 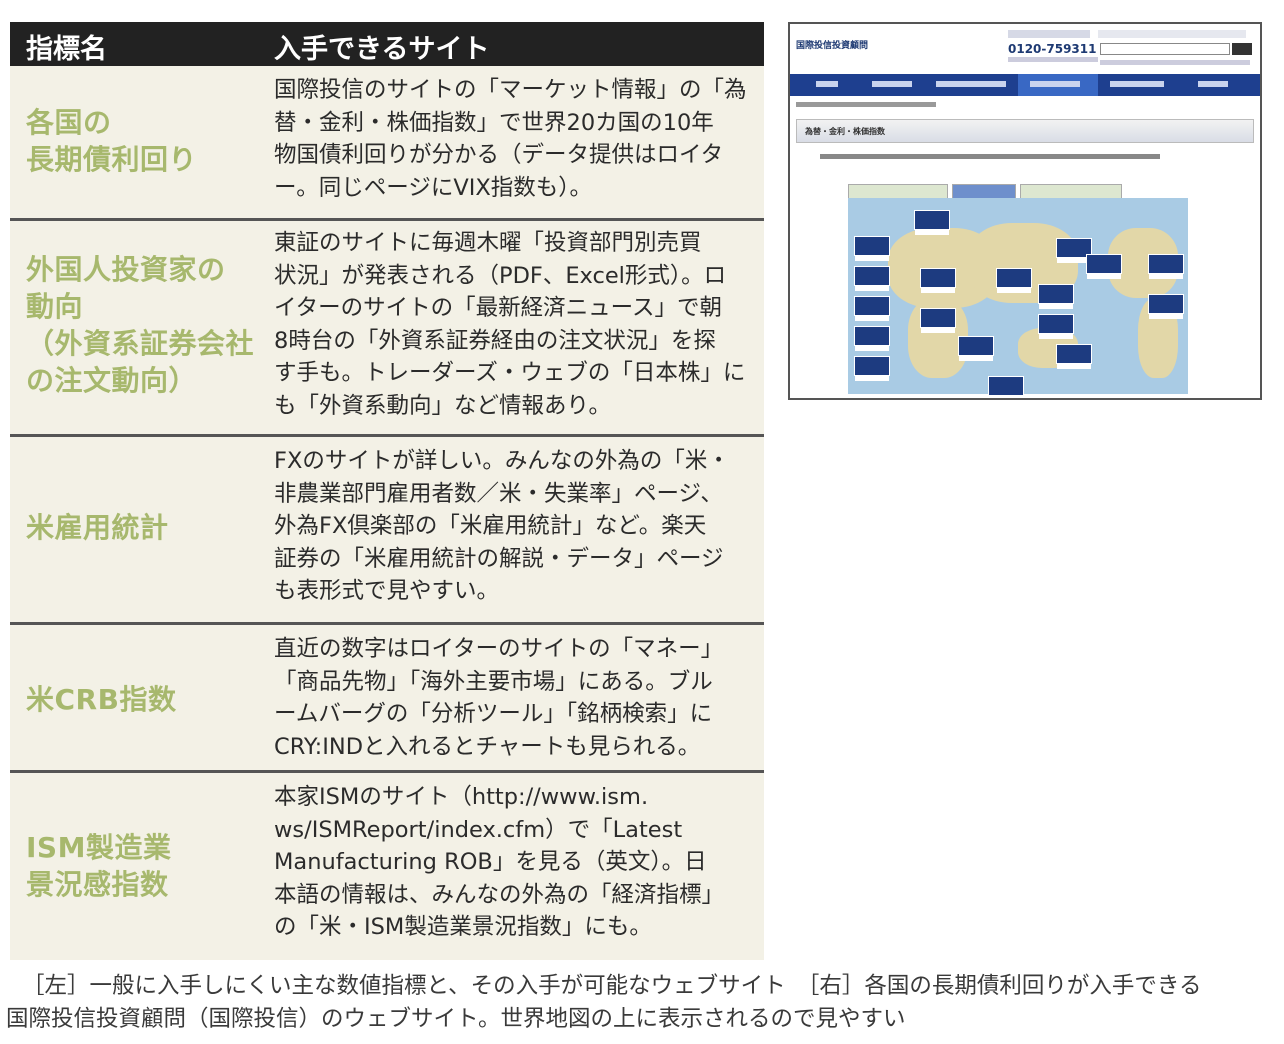 What do you see at coordinates (1053, 59) in the screenshot?
I see `tel-note` at bounding box center [1053, 59].